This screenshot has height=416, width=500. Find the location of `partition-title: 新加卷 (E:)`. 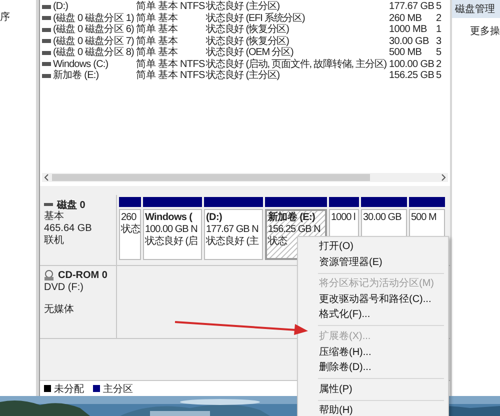

partition-title: 新加卷 (E:) is located at coordinates (292, 218).